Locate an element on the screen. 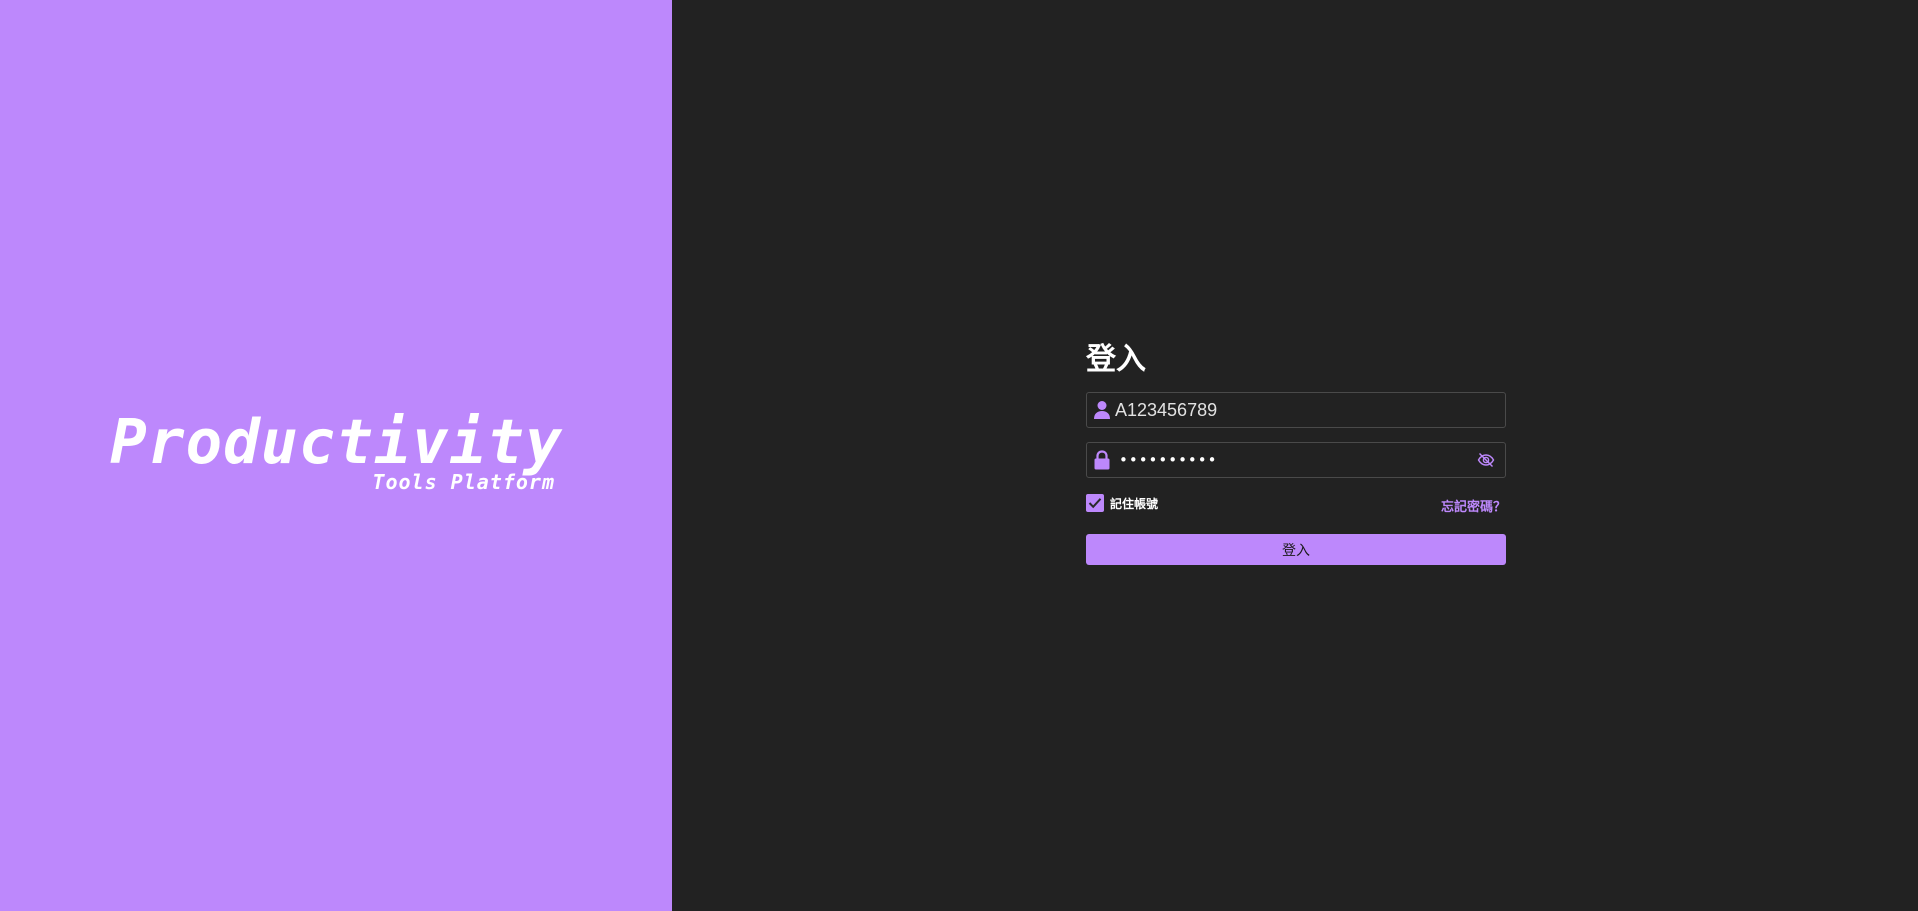  brand-logo: Productivity Tools Platform is located at coordinates (337, 451).